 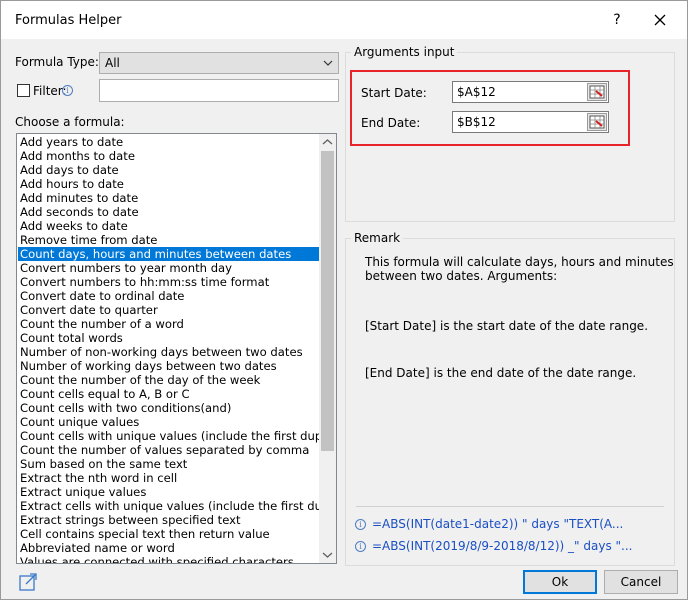 What do you see at coordinates (530, 122) in the screenshot?
I see `end-date-input: $B$12` at bounding box center [530, 122].